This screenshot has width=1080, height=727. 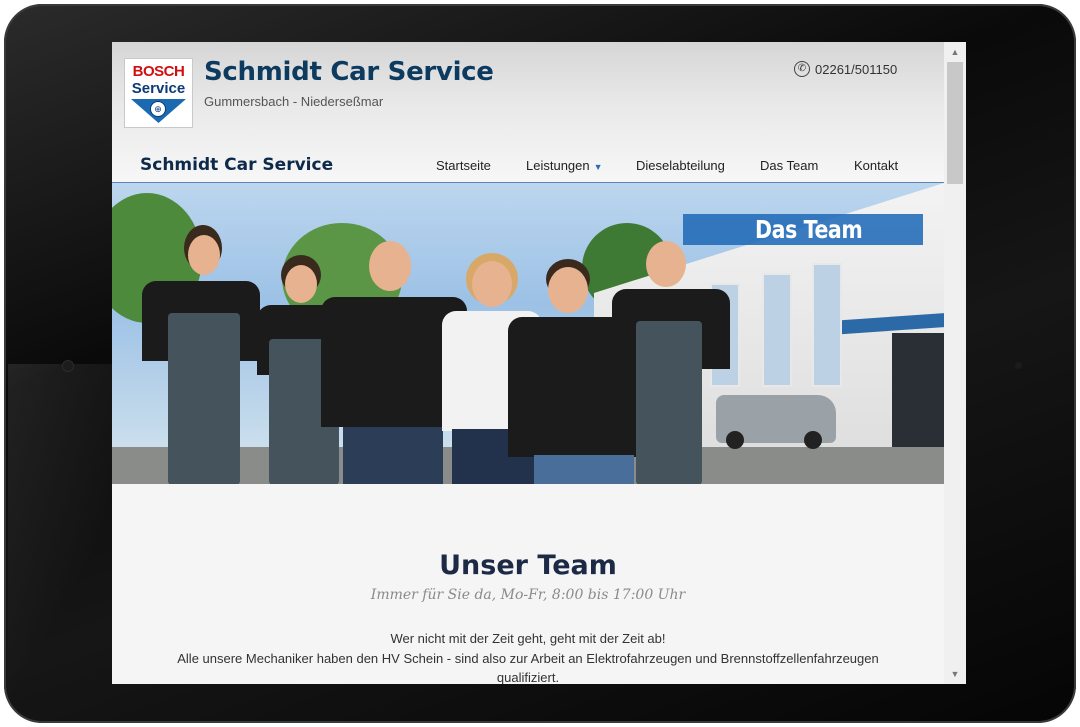 What do you see at coordinates (158, 88) in the screenshot?
I see `logo-text-service: Service` at bounding box center [158, 88].